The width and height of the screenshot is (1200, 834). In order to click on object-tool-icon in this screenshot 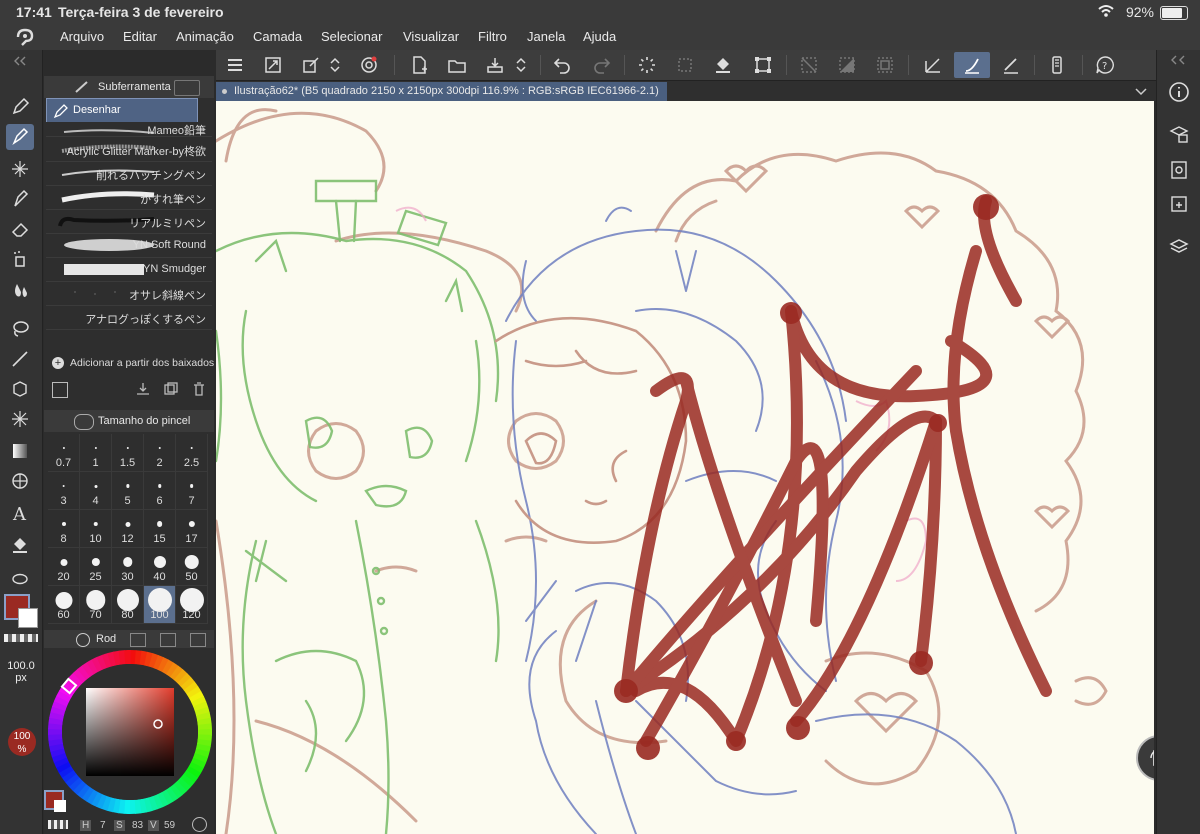, I will do `click(20, 389)`.